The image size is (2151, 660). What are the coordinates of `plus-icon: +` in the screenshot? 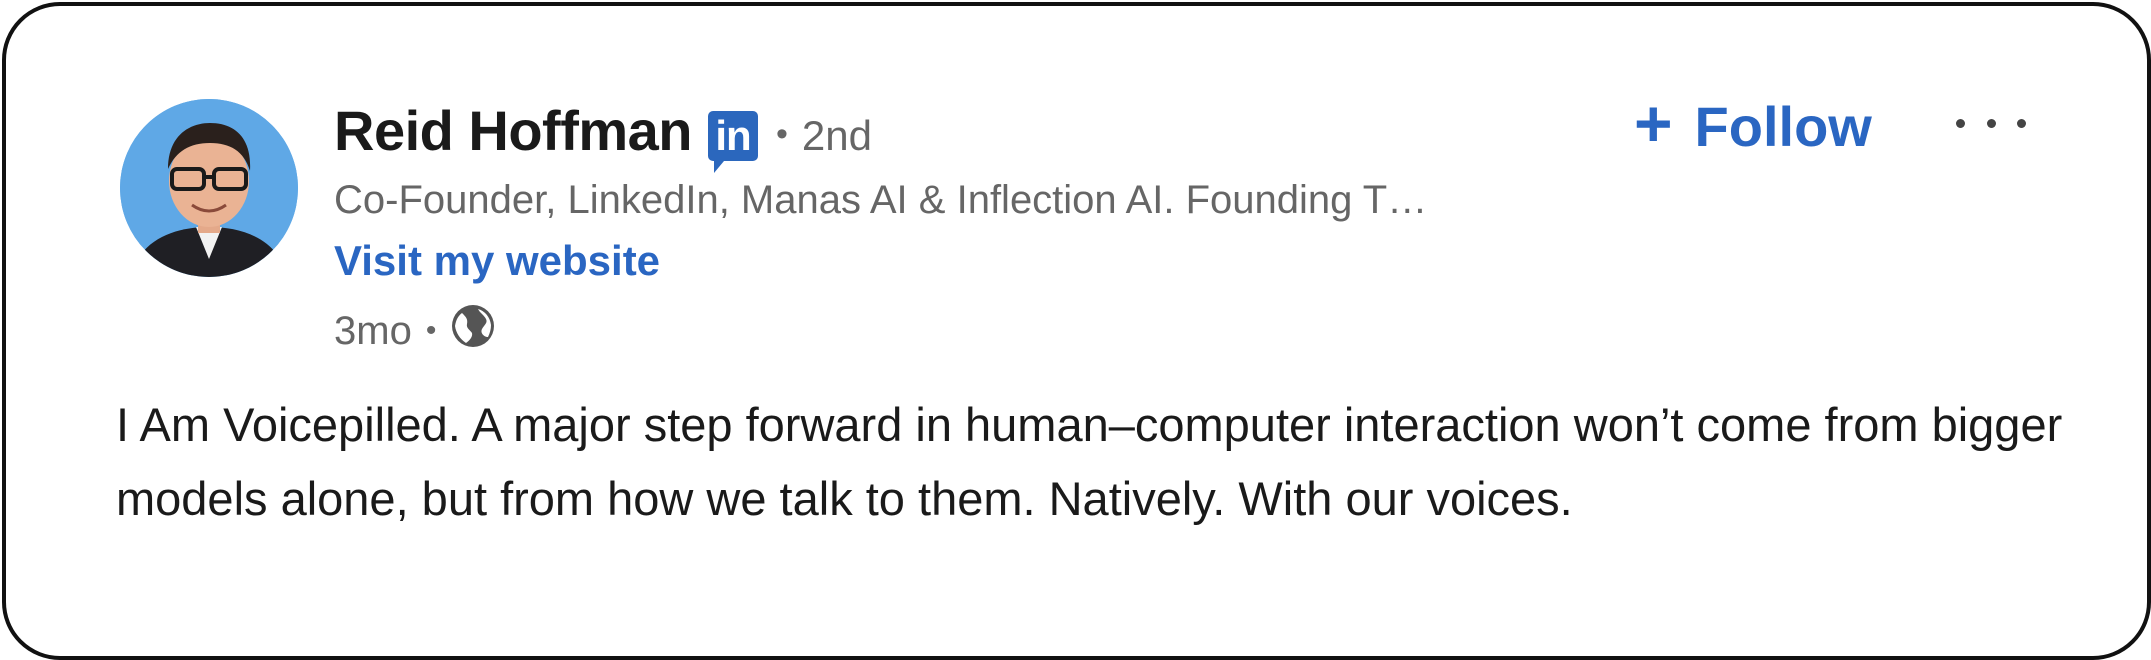 It's located at (1653, 123).